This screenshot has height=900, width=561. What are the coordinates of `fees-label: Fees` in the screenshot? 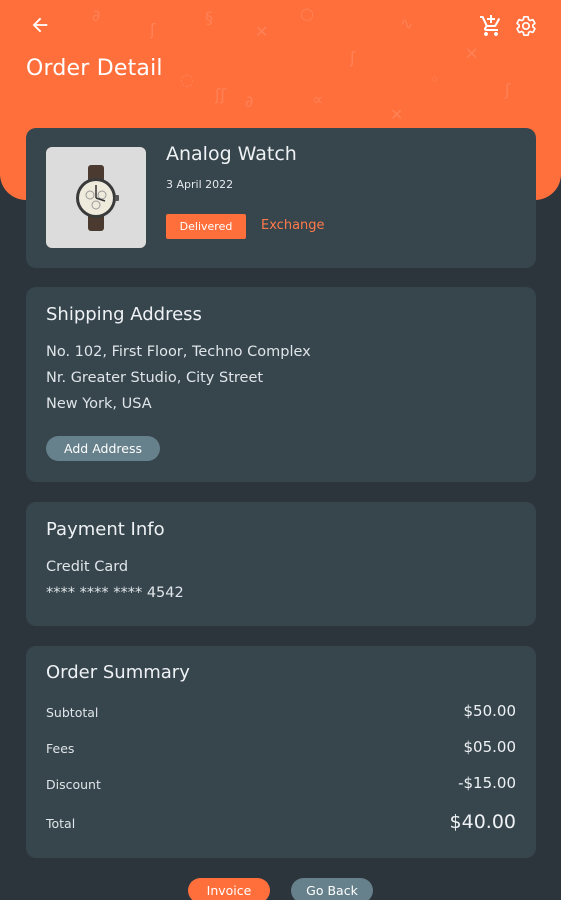 It's located at (60, 748).